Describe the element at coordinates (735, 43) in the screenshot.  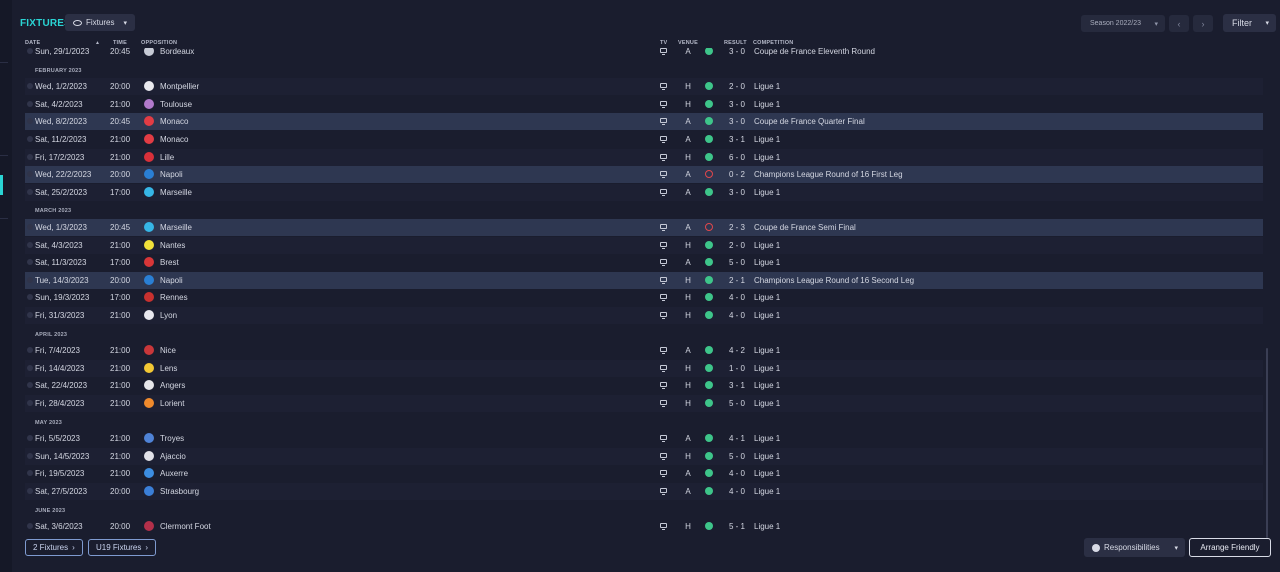
I see `column-header-result: RESULT` at that location.